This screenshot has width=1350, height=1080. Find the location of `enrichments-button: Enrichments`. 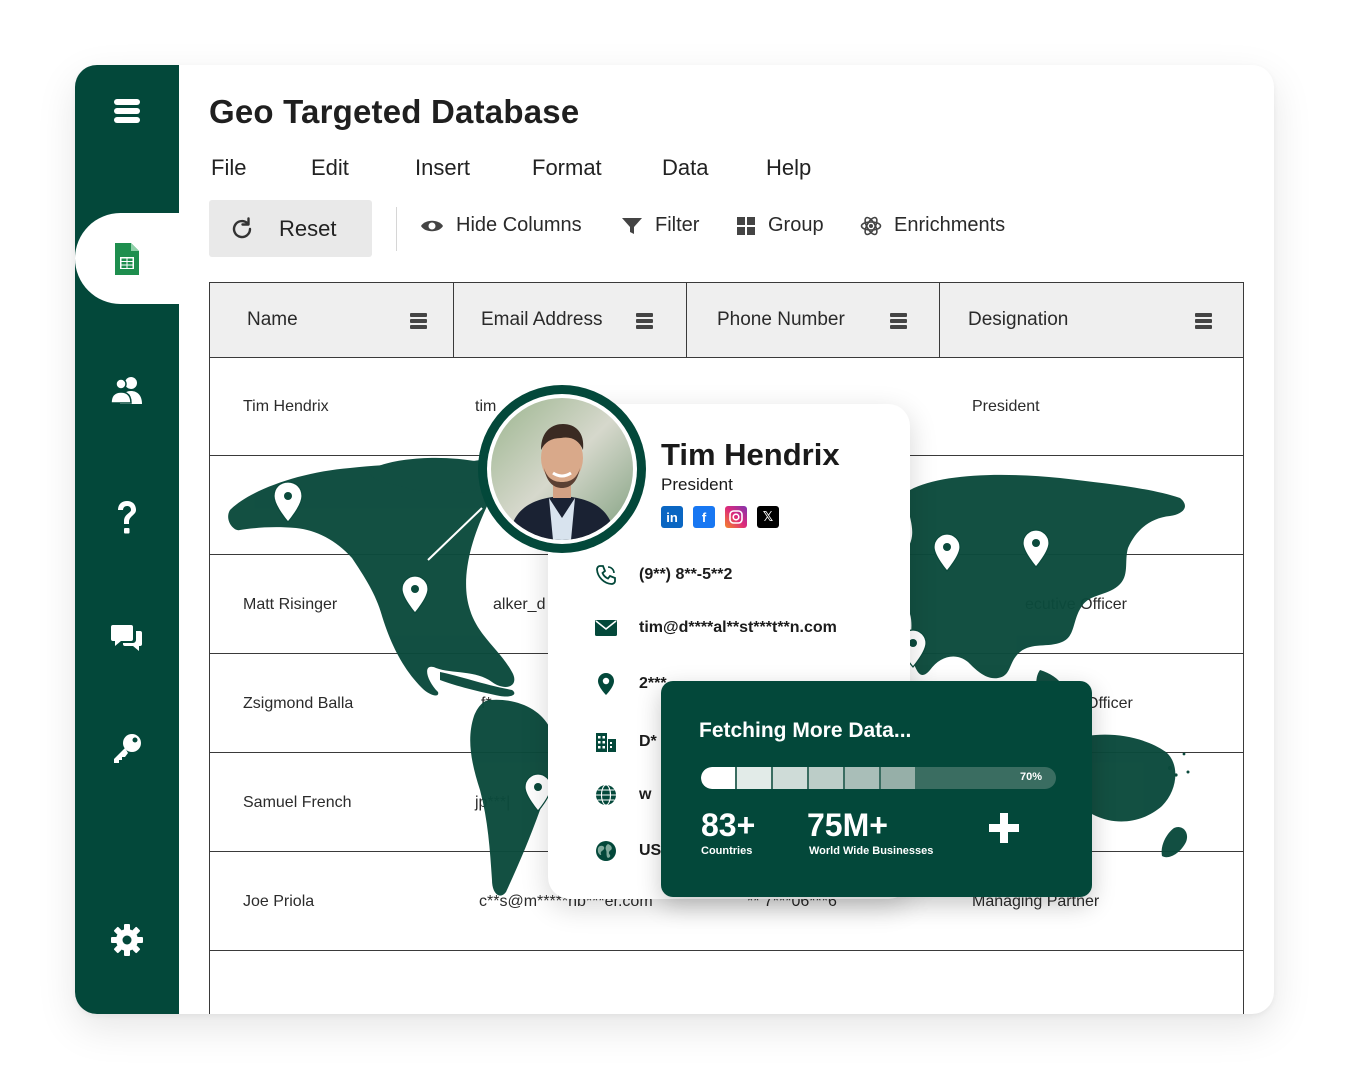

enrichments-button: Enrichments is located at coordinates (932, 225).